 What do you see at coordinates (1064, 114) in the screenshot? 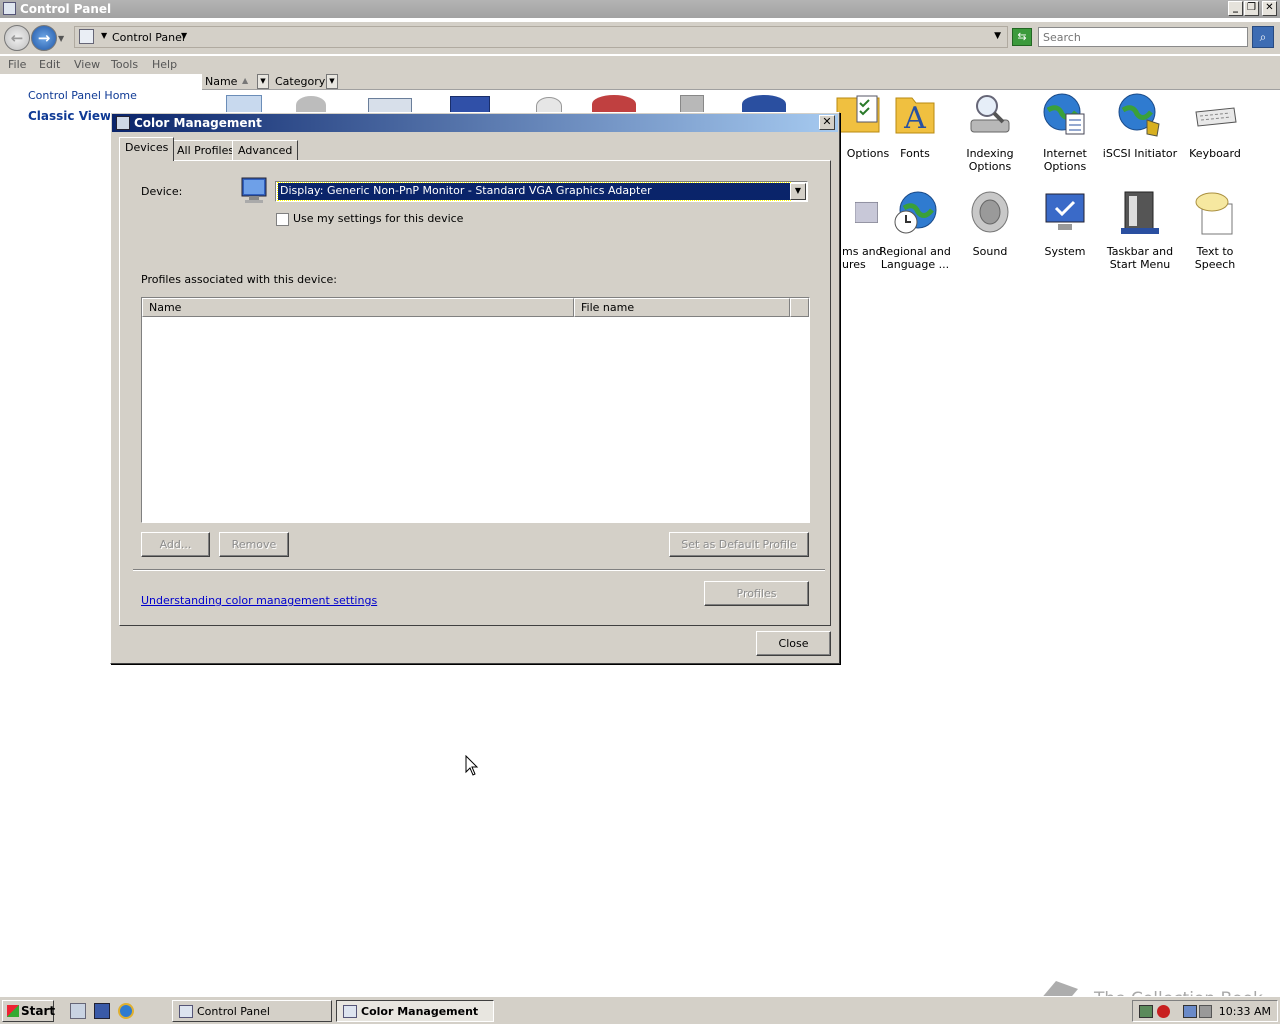
I see `internet-options-icon` at bounding box center [1064, 114].